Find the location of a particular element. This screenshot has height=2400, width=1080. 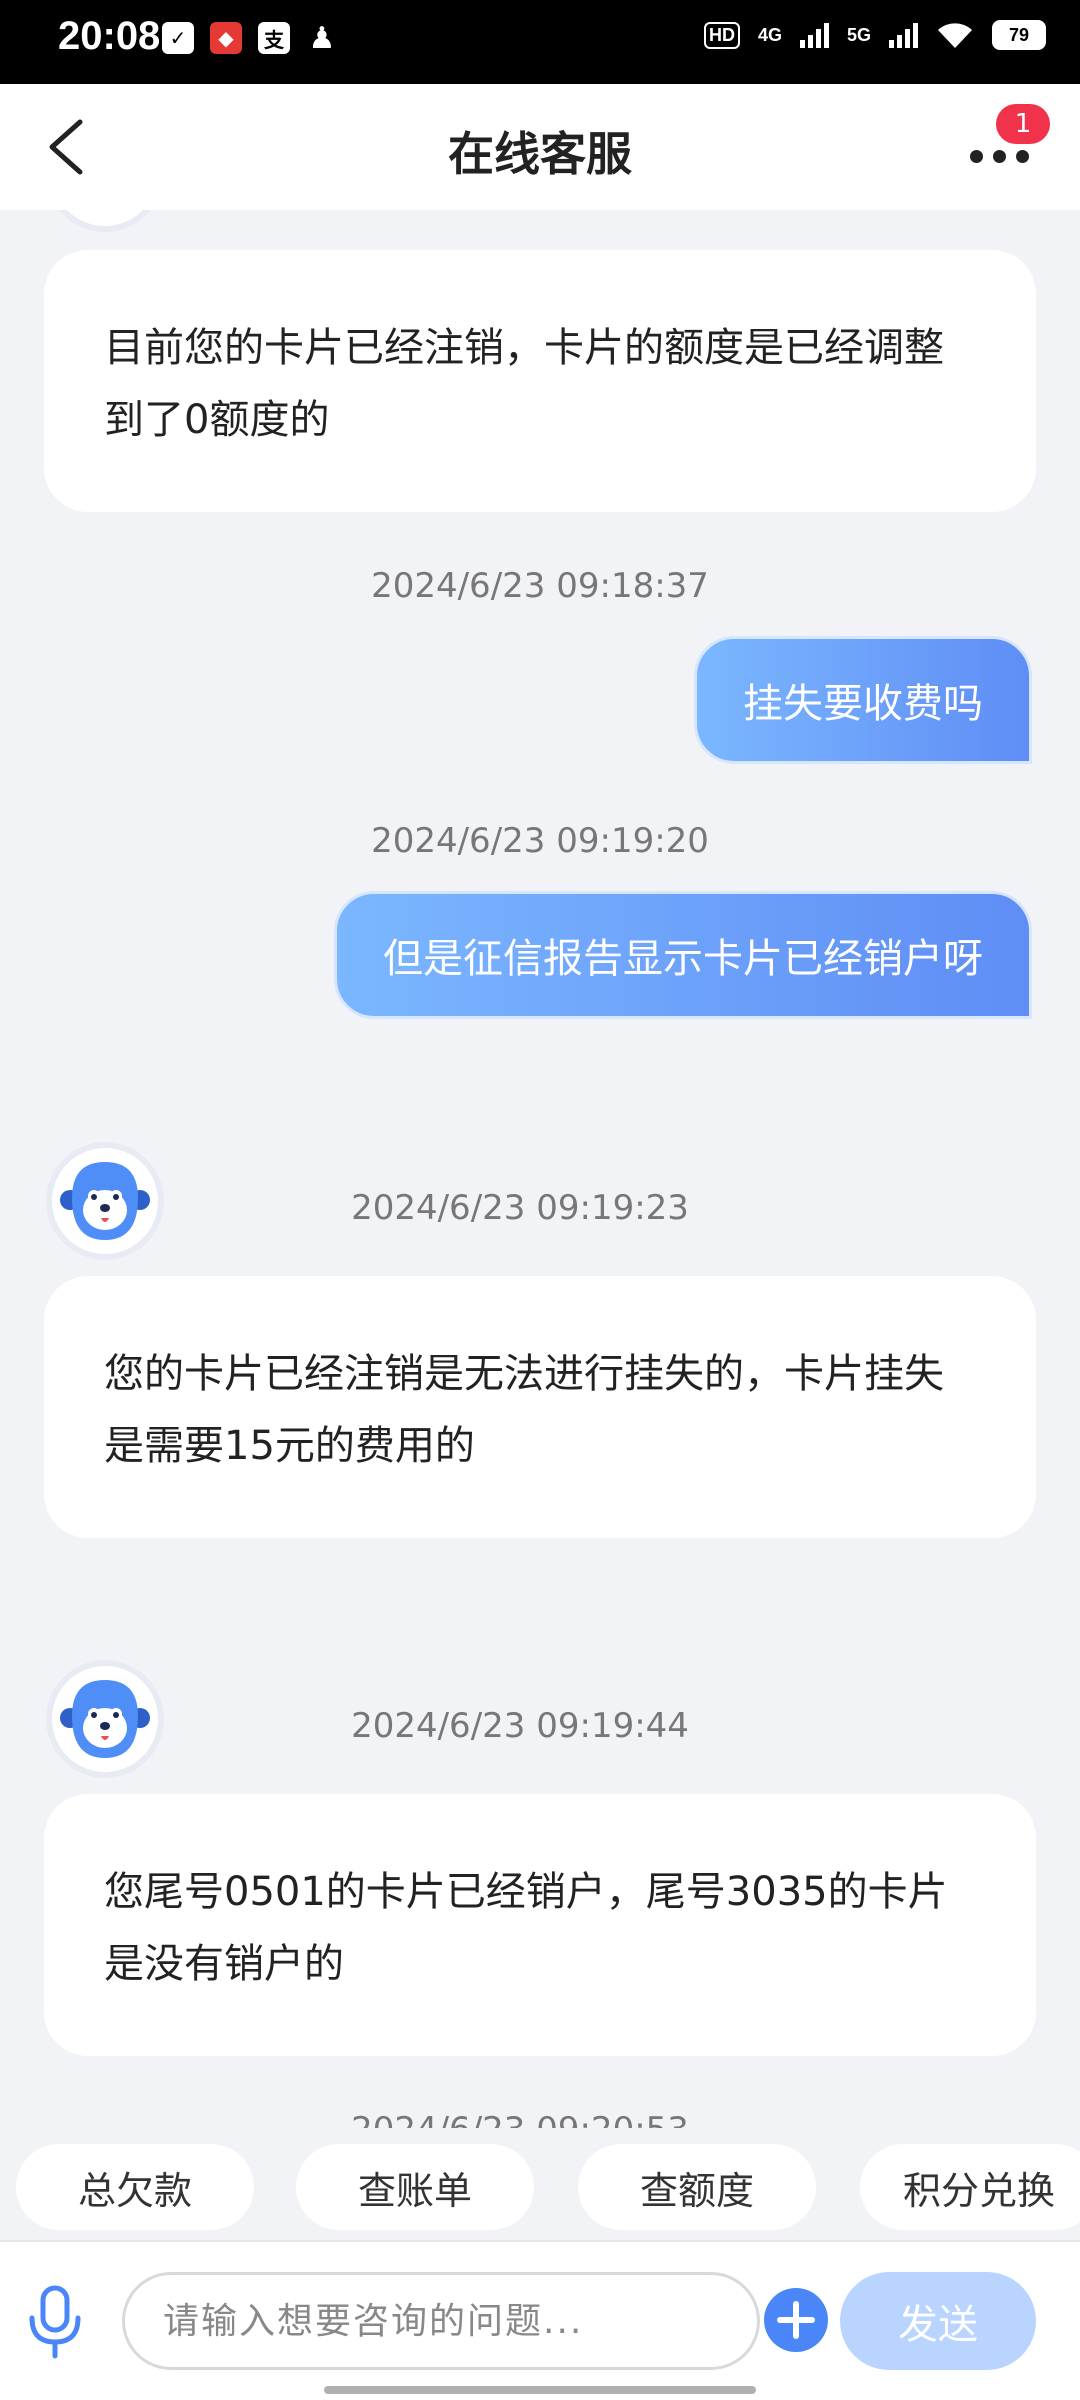

notification-icons: ✓ ◆ 支 ♟ is located at coordinates (250, 38).